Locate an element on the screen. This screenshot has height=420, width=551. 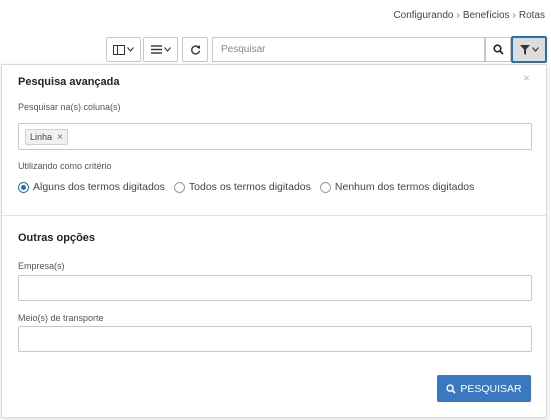
refresh-icon is located at coordinates (195, 50).